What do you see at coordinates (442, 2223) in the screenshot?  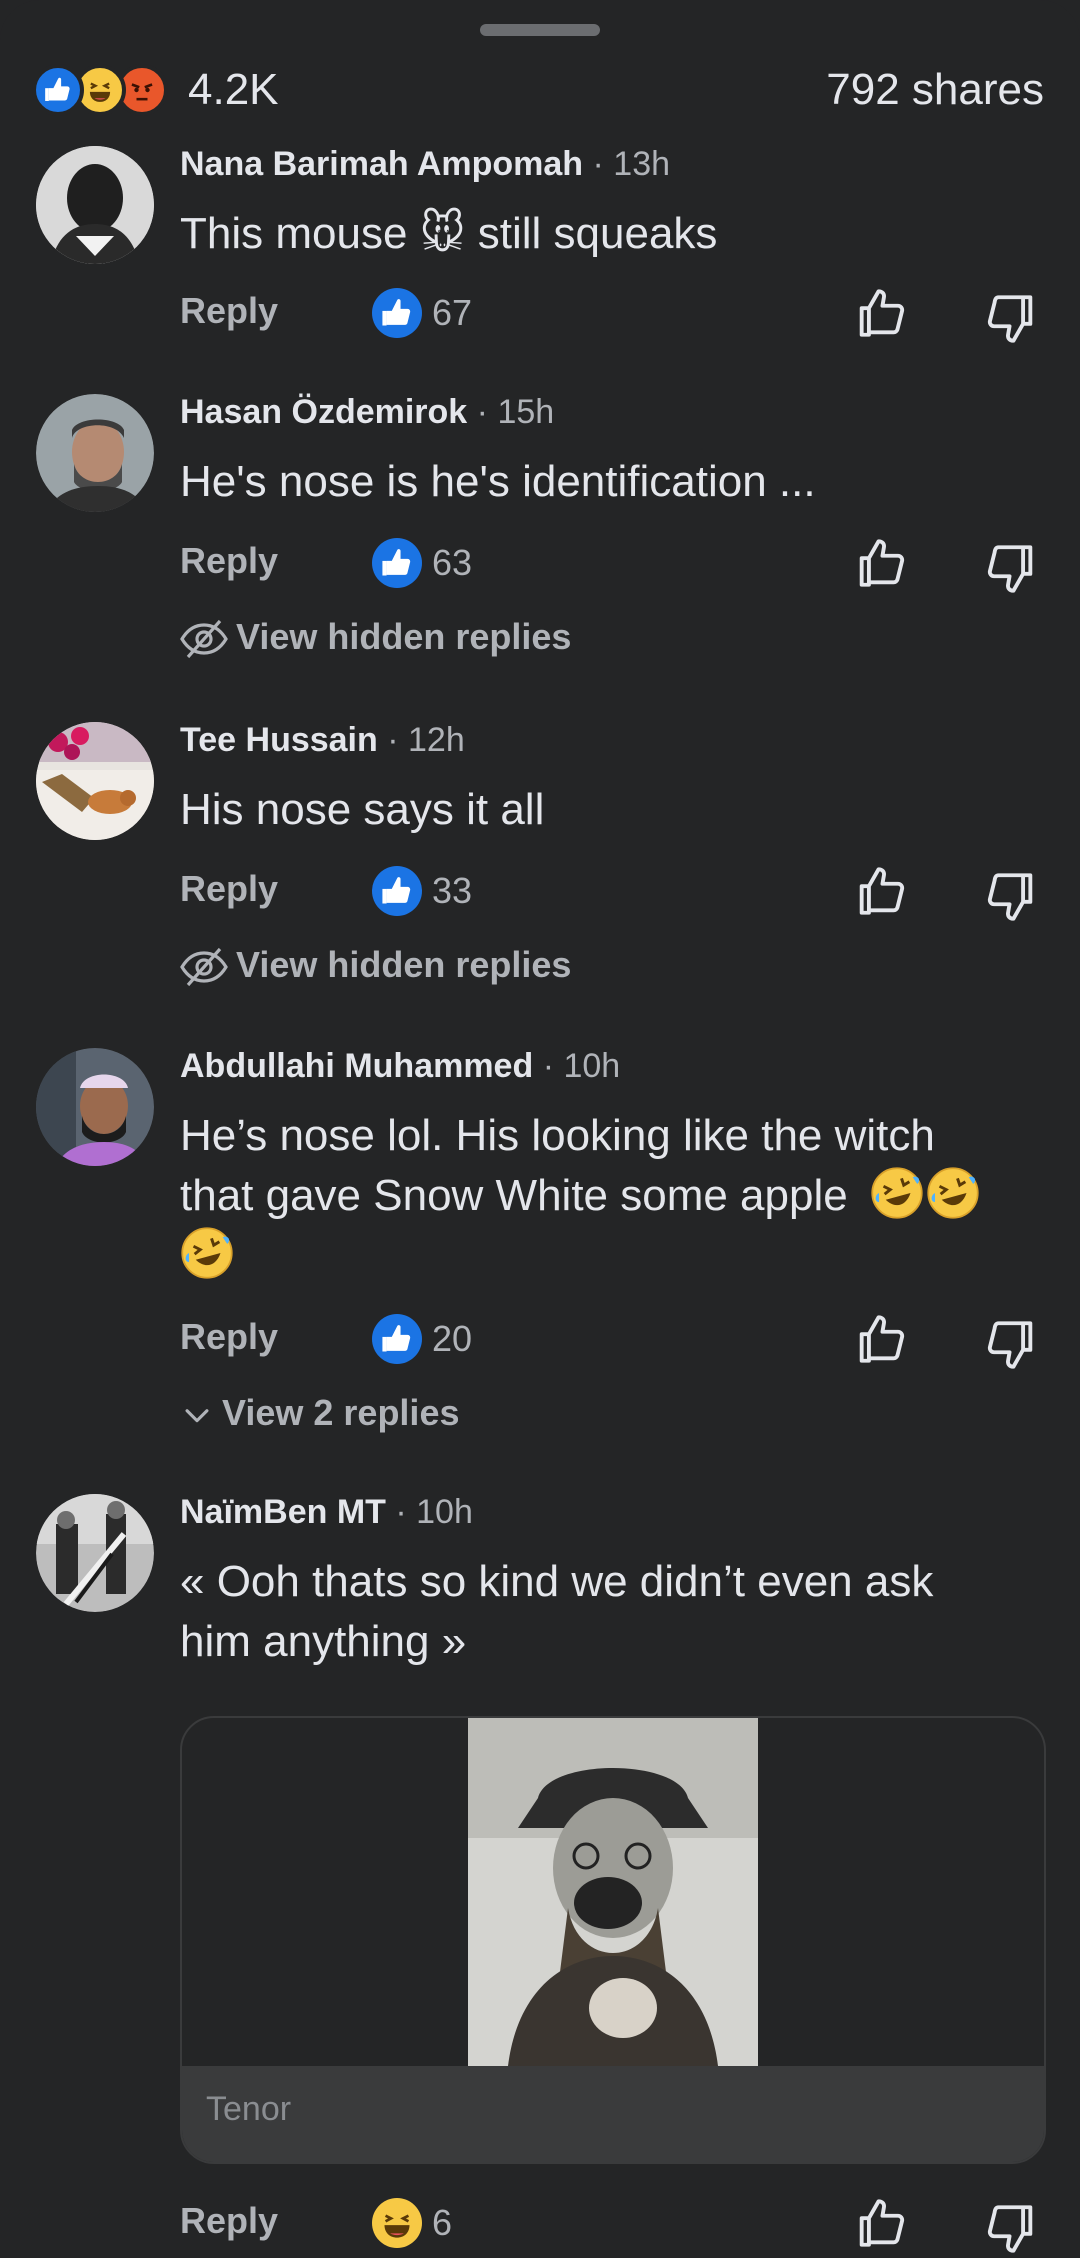 I see `reaction-count: 6` at bounding box center [442, 2223].